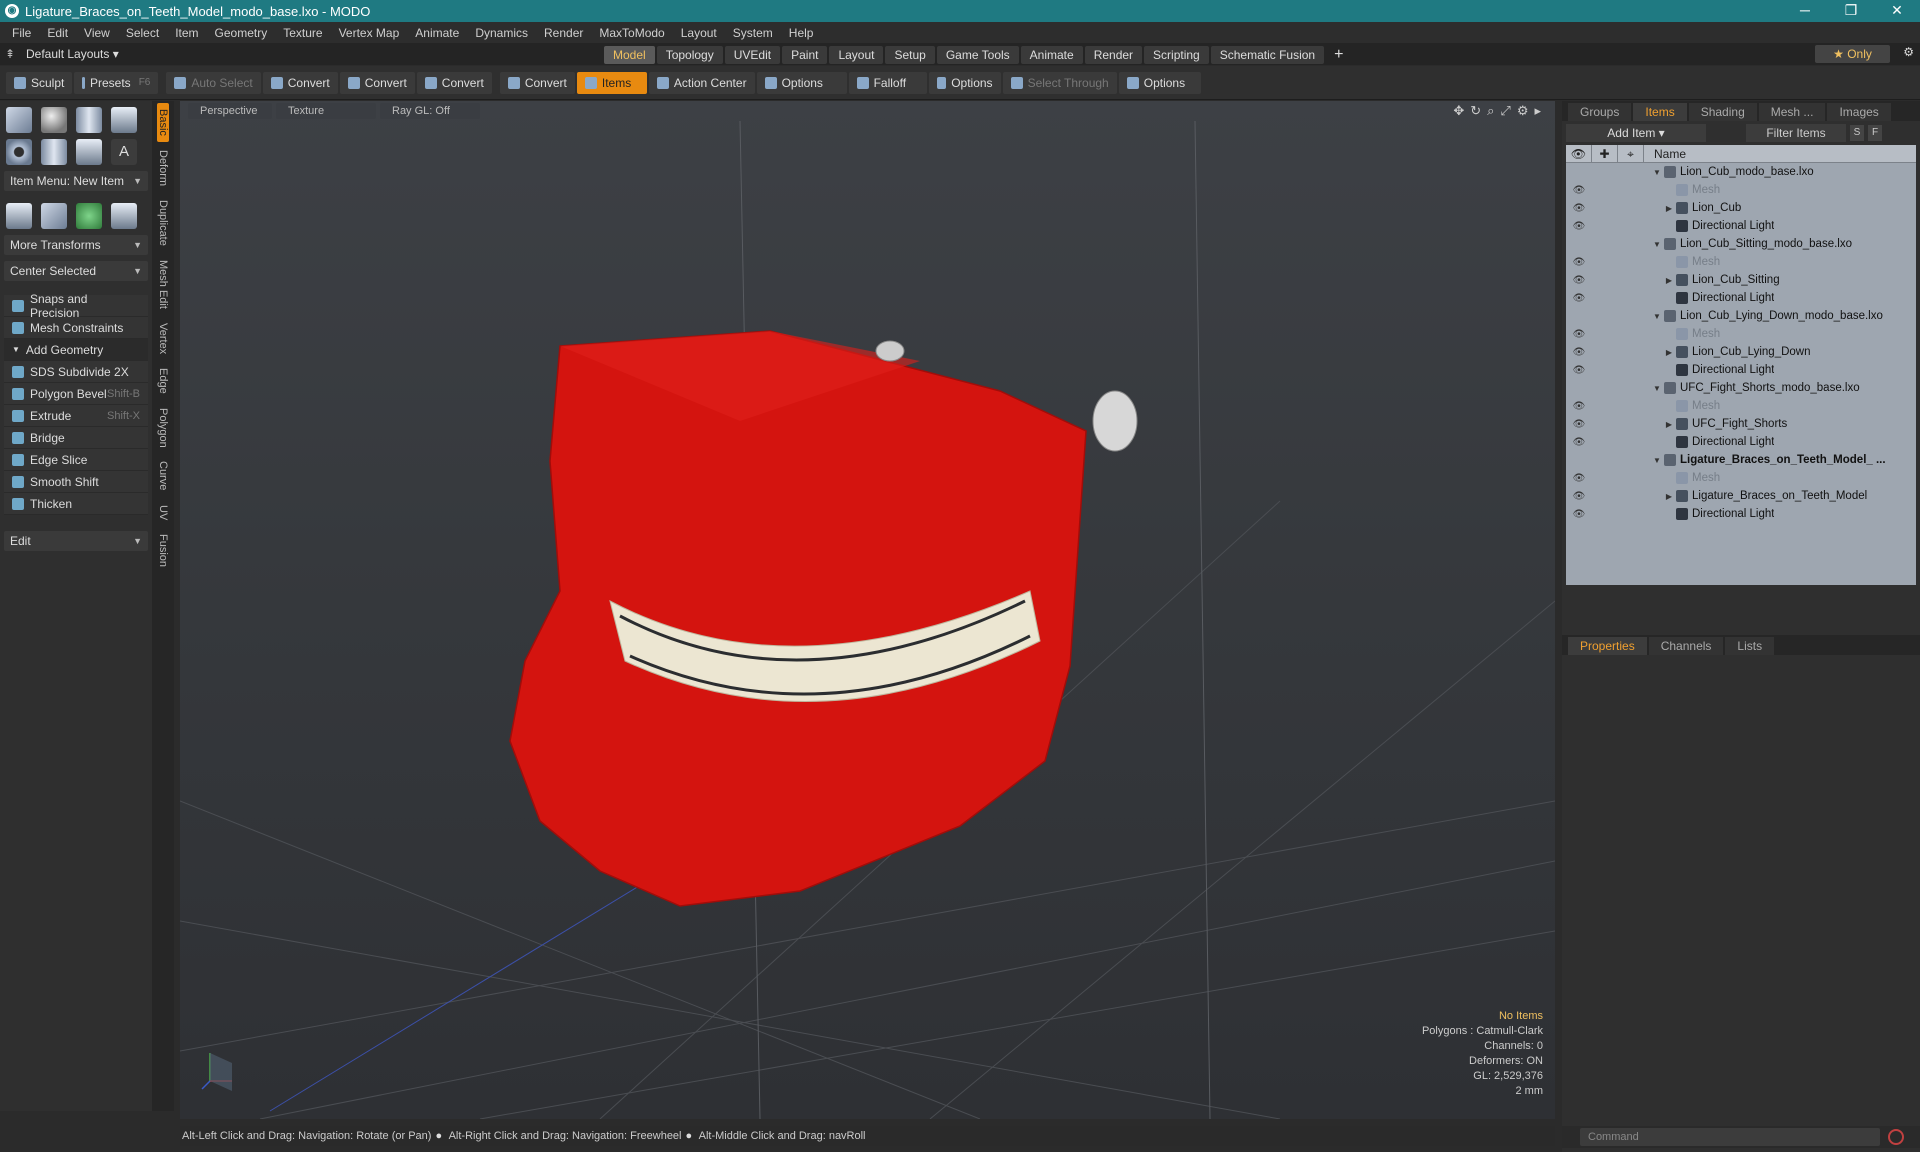  What do you see at coordinates (1113, 55) in the screenshot?
I see `tab-render: Render` at bounding box center [1113, 55].